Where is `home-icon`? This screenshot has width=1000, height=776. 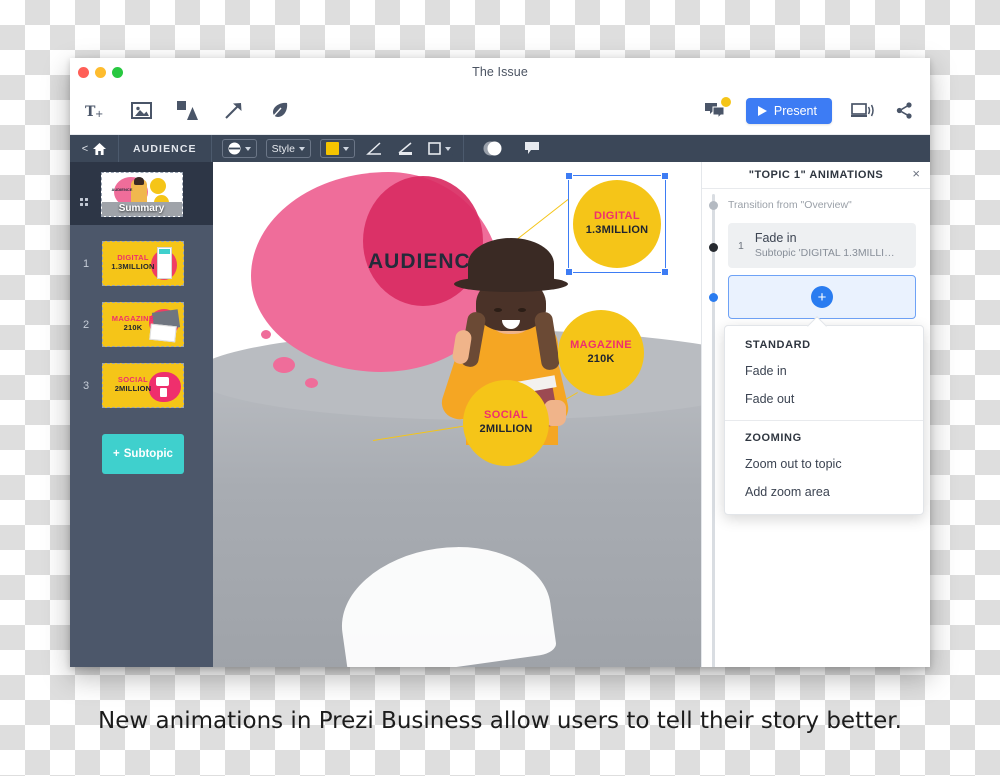
home-icon is located at coordinates (100, 148).